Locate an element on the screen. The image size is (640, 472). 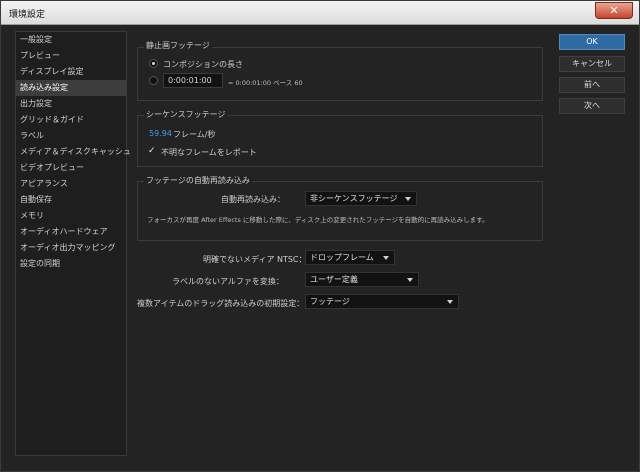
drag-import-value: フッテージ is located at coordinates (330, 301).